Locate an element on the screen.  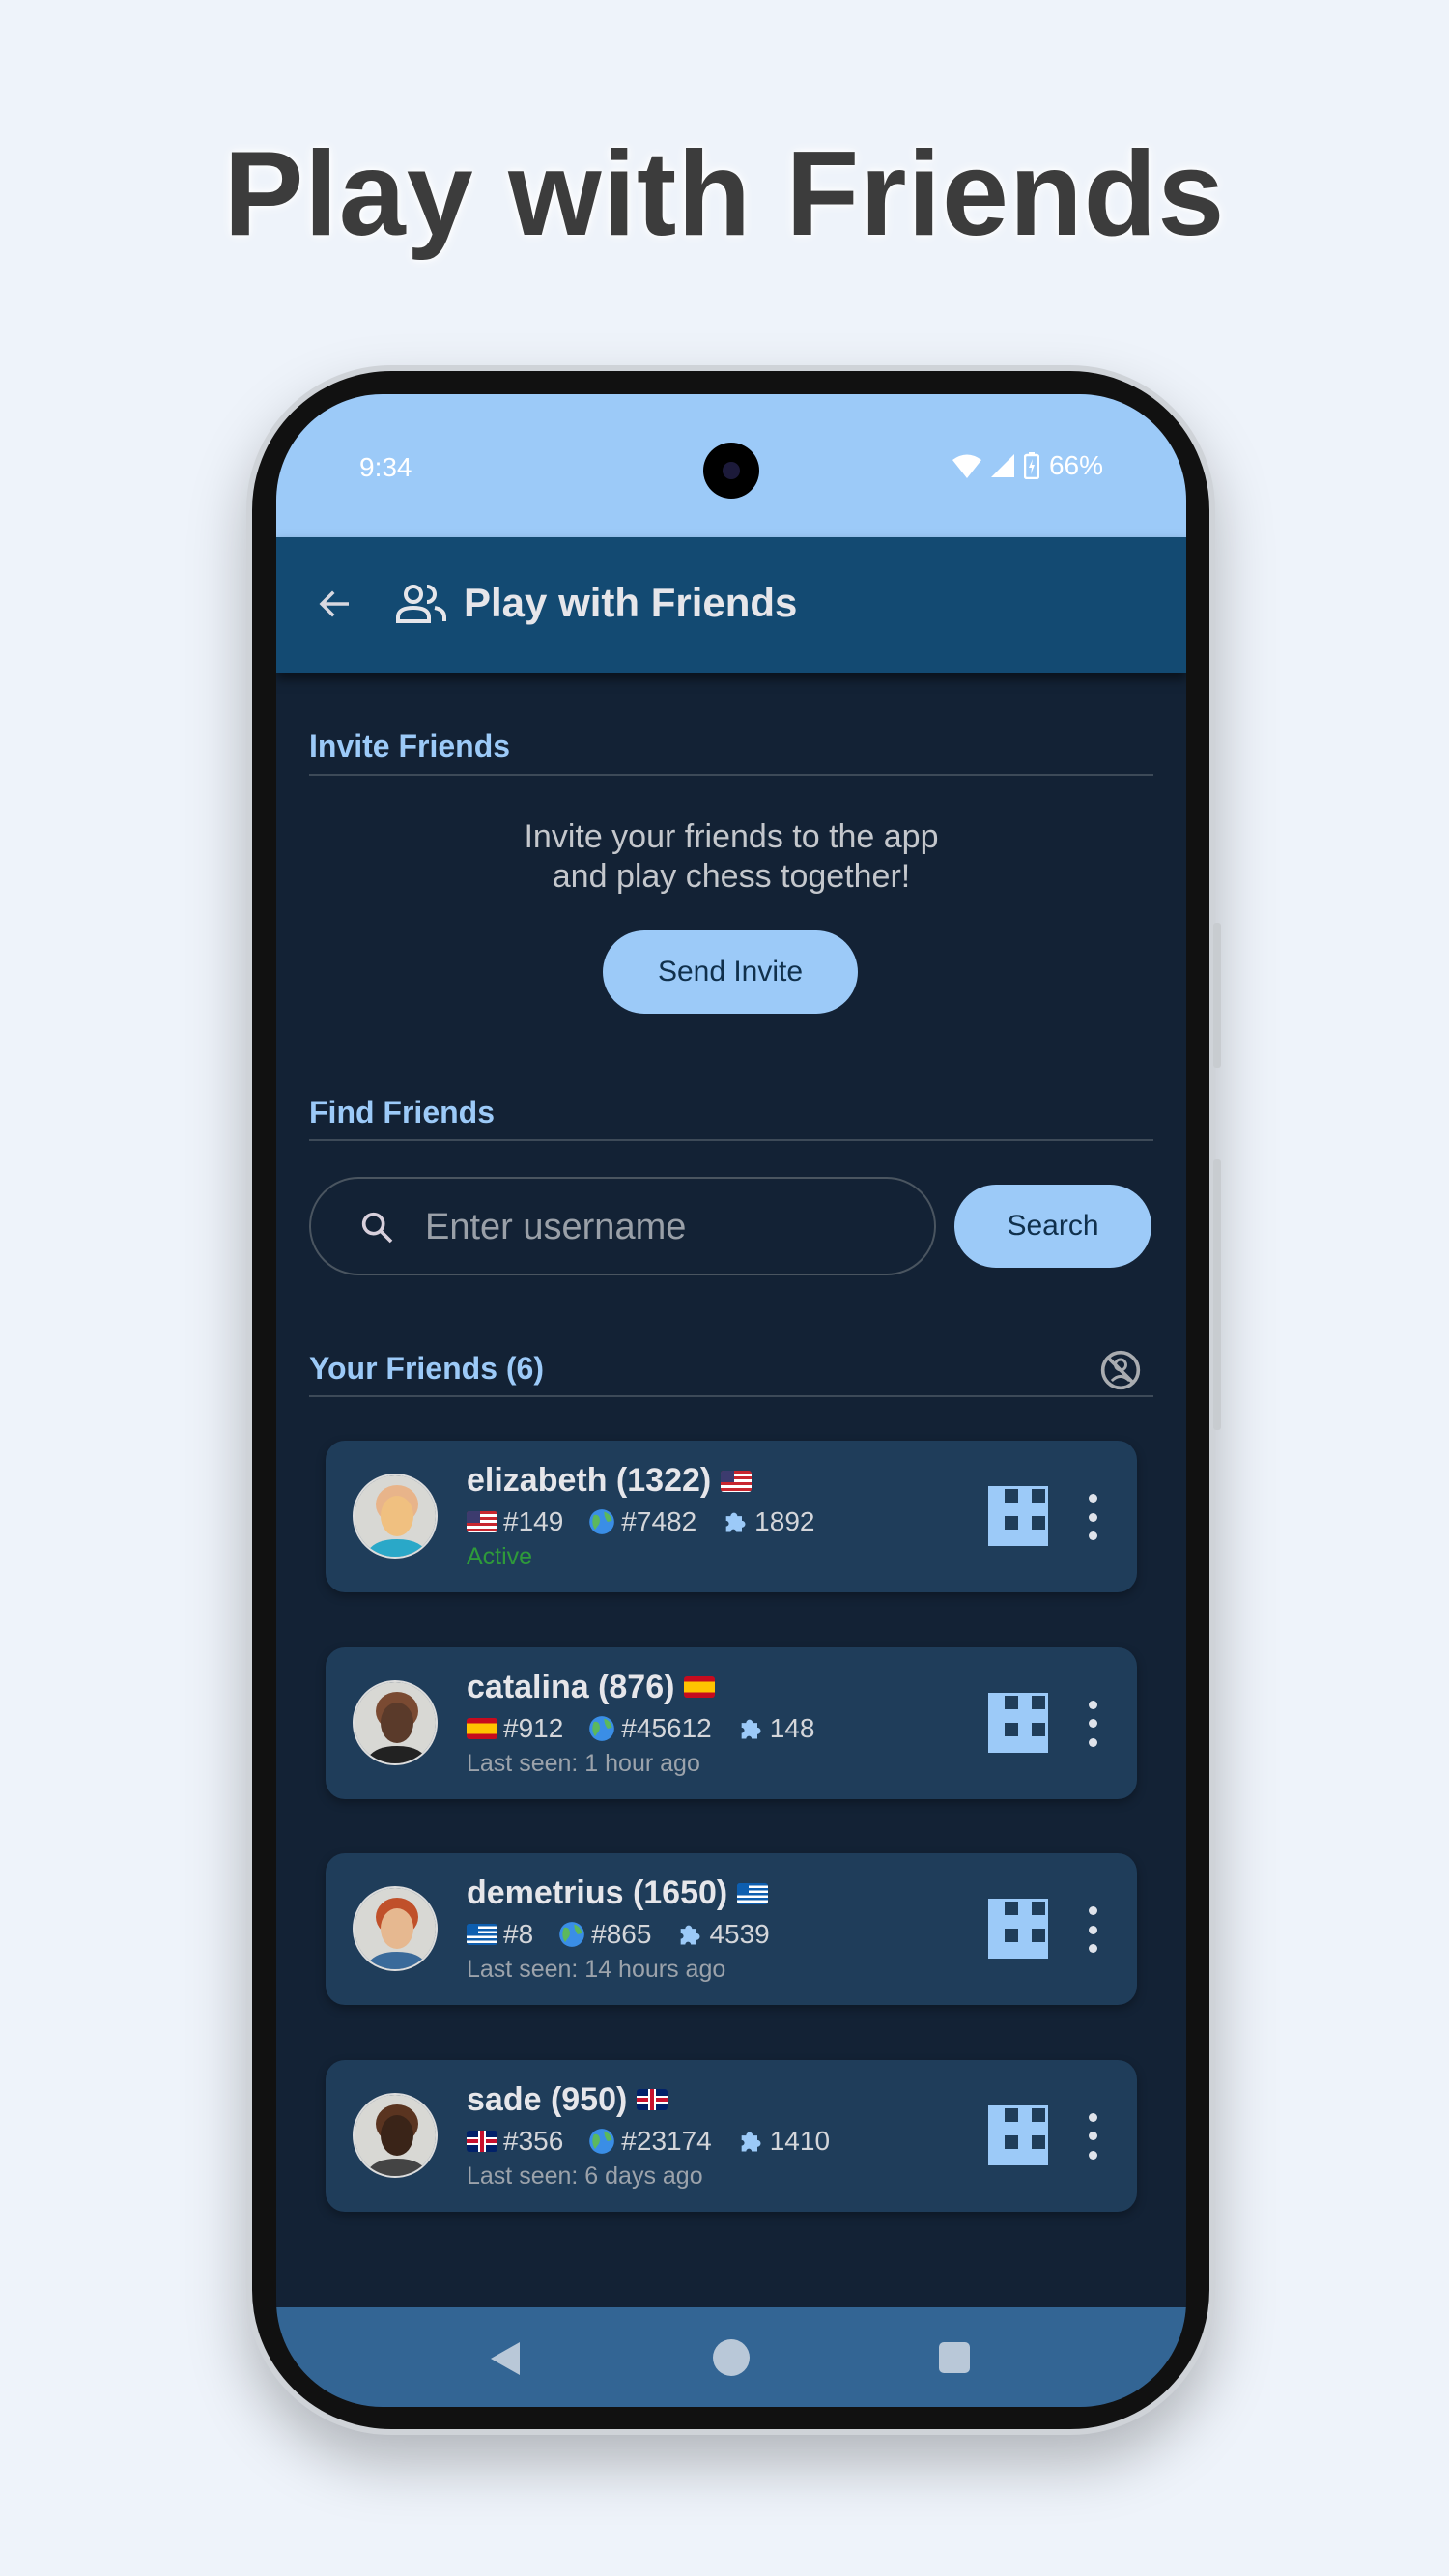
world-rank: #23174 is located at coordinates (666, 2140).